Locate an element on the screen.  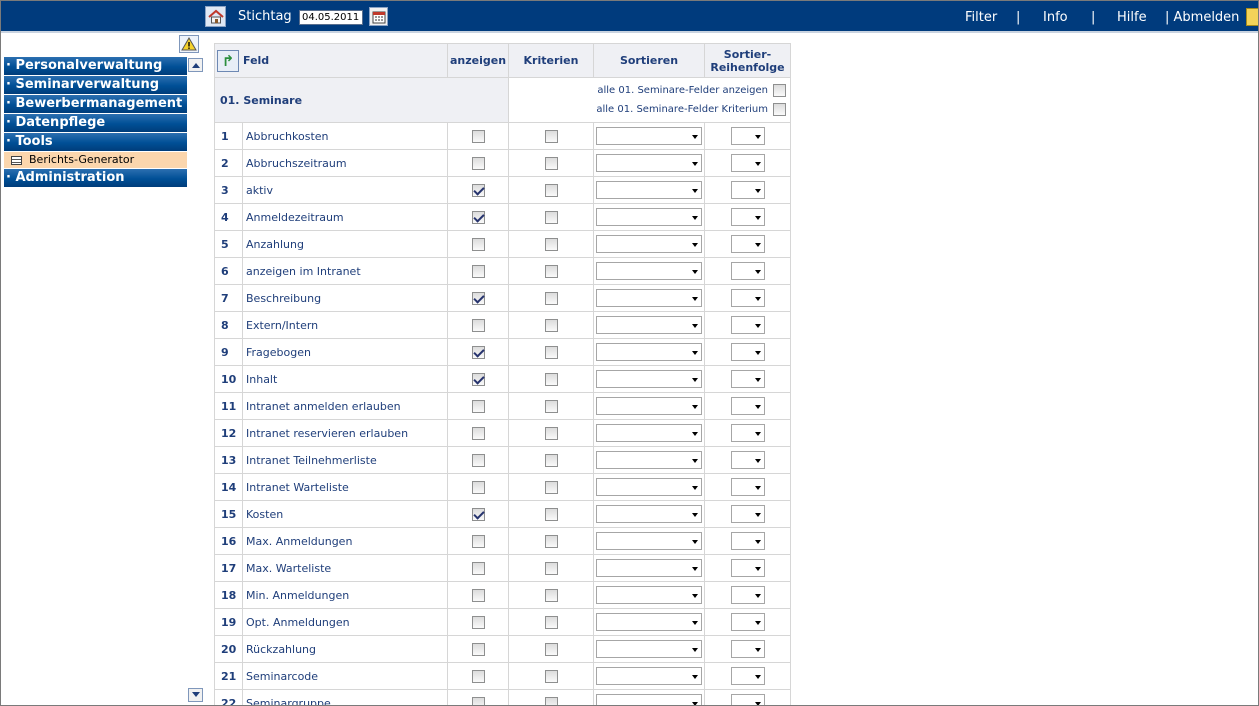
sidebar-item-seminarverwaltung: · Seminarverwaltung is located at coordinates (95, 85).